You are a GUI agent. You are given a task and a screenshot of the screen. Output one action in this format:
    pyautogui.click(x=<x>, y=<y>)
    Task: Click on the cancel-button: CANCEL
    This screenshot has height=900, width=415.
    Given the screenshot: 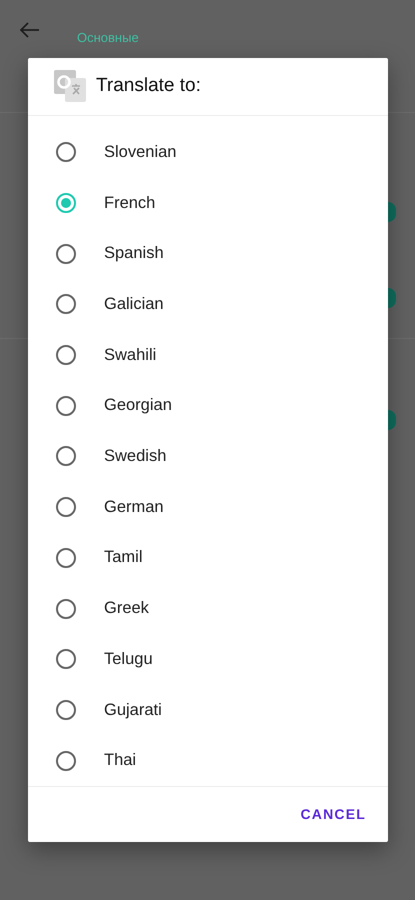 What is the action you would take?
    pyautogui.click(x=333, y=814)
    